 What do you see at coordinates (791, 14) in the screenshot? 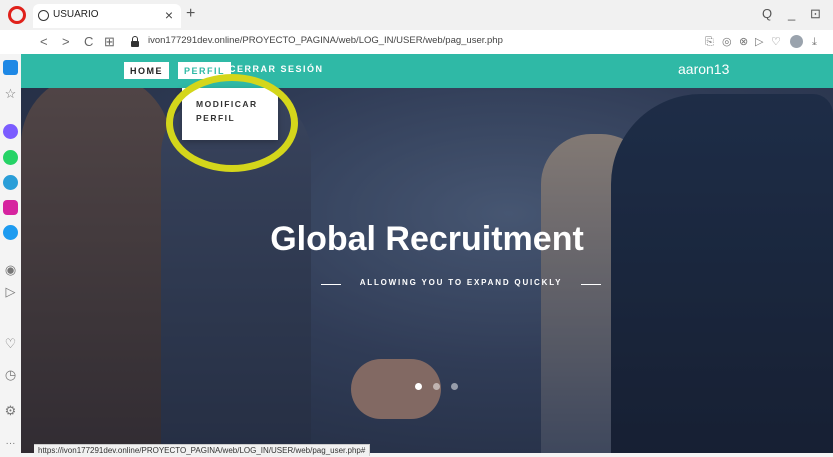
I see `minimize-button: _` at bounding box center [791, 14].